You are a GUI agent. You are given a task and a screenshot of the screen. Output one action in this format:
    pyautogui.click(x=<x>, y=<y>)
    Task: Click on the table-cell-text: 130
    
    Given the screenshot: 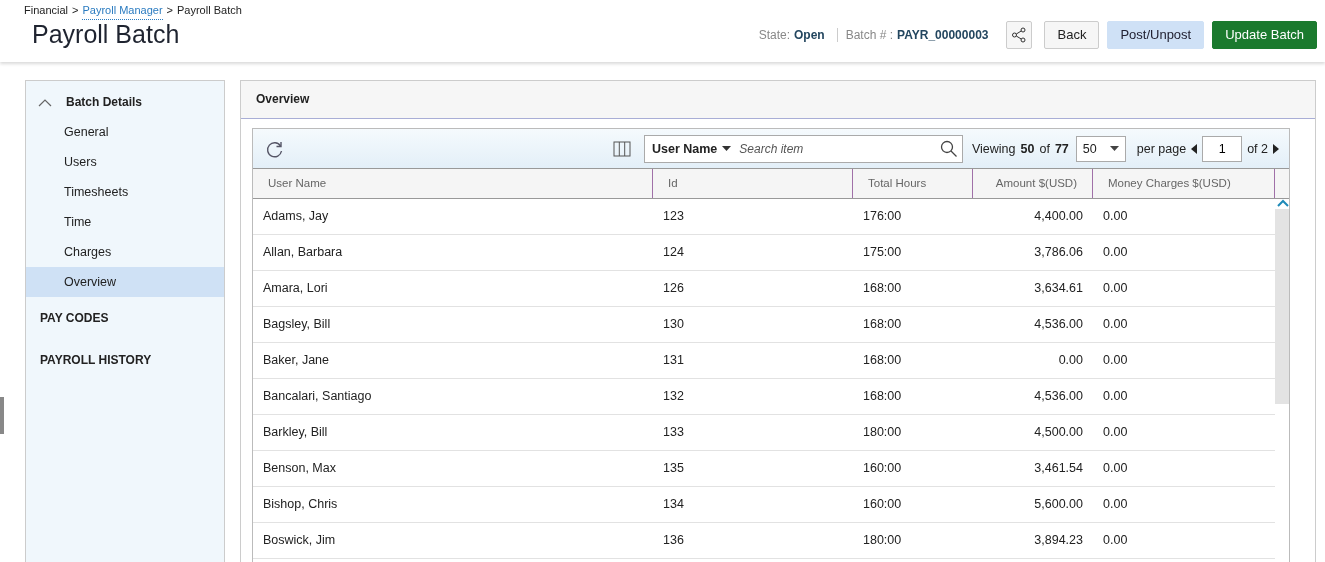 What is the action you would take?
    pyautogui.click(x=673, y=324)
    